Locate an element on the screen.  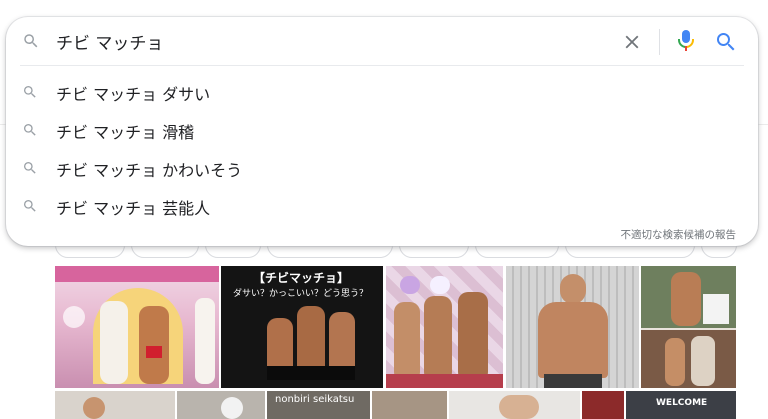
suggestion-text: チビ マッチョ 滑稽 is located at coordinates (125, 132).